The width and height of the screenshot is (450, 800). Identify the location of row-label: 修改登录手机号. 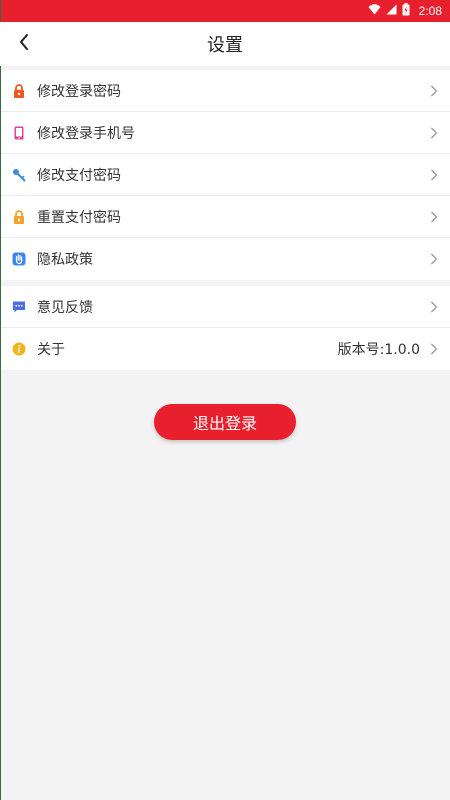
(86, 133).